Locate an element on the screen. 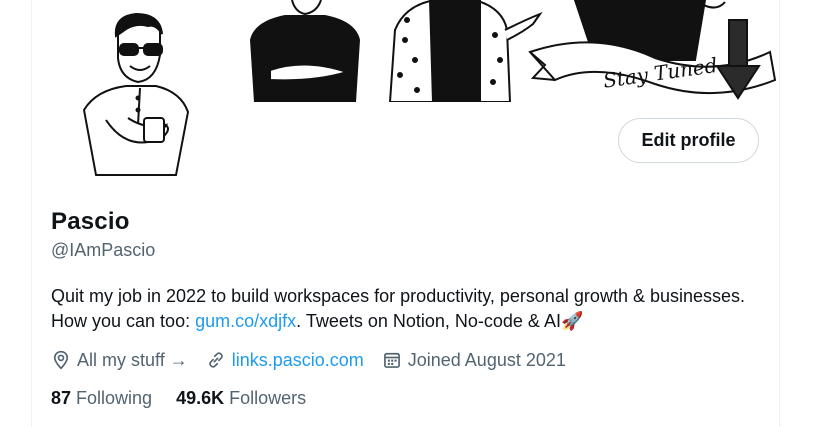  edit-profile-button: Edit profile is located at coordinates (688, 140).